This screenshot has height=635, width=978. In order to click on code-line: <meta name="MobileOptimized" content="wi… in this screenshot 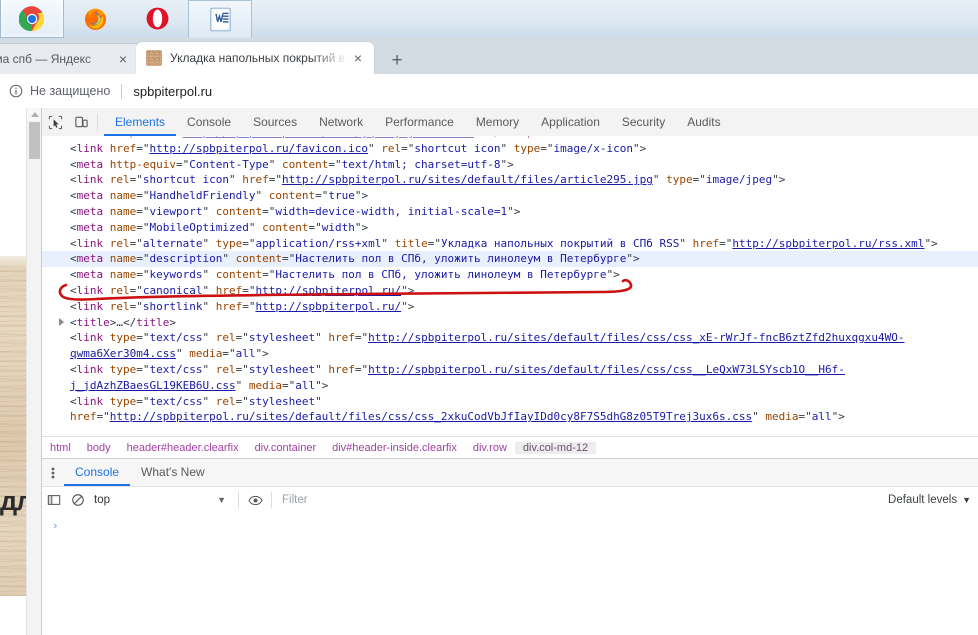, I will do `click(510, 228)`.